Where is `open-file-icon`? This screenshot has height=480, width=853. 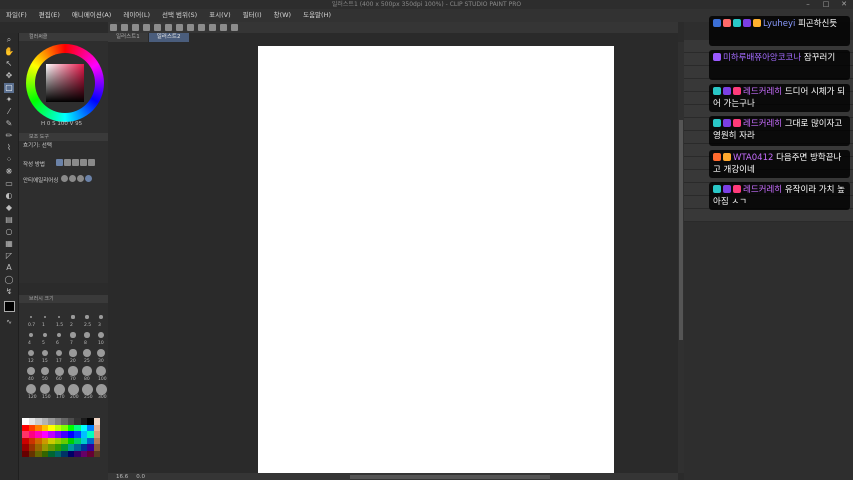 open-file-icon is located at coordinates (124, 27).